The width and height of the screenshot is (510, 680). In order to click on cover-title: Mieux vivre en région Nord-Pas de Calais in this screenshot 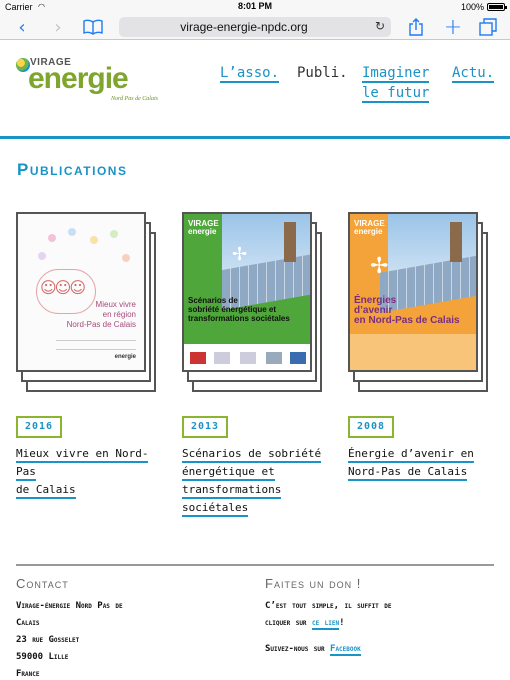, I will do `click(101, 314)`.